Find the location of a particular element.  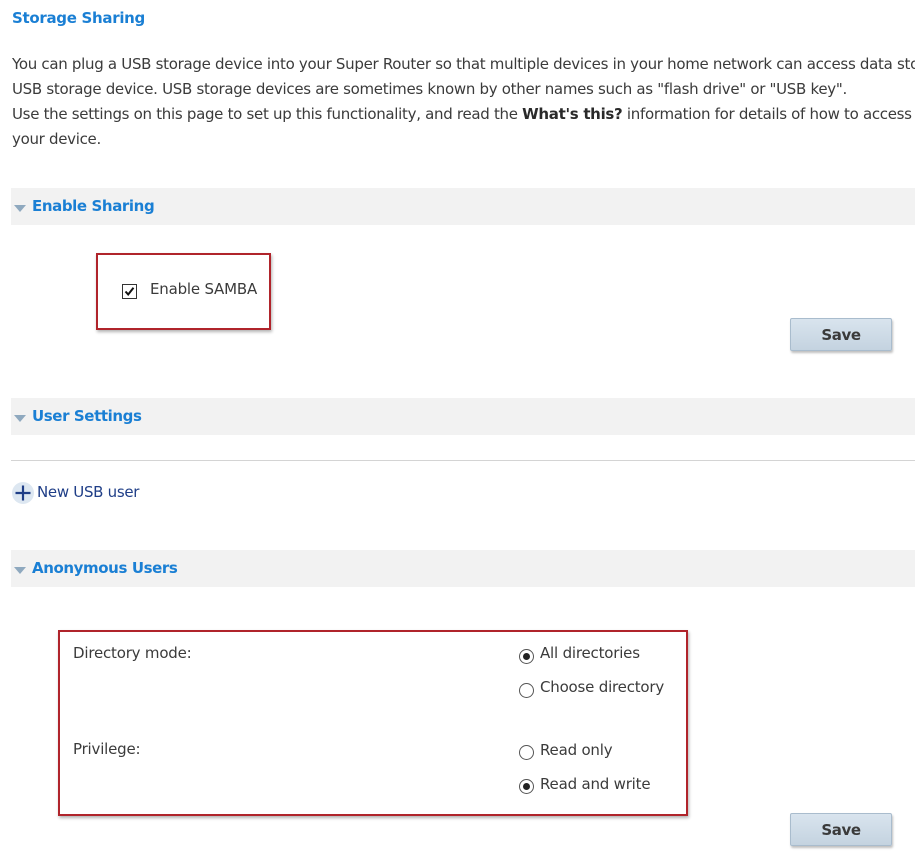

enable-samba-checkbox is located at coordinates (129, 291).